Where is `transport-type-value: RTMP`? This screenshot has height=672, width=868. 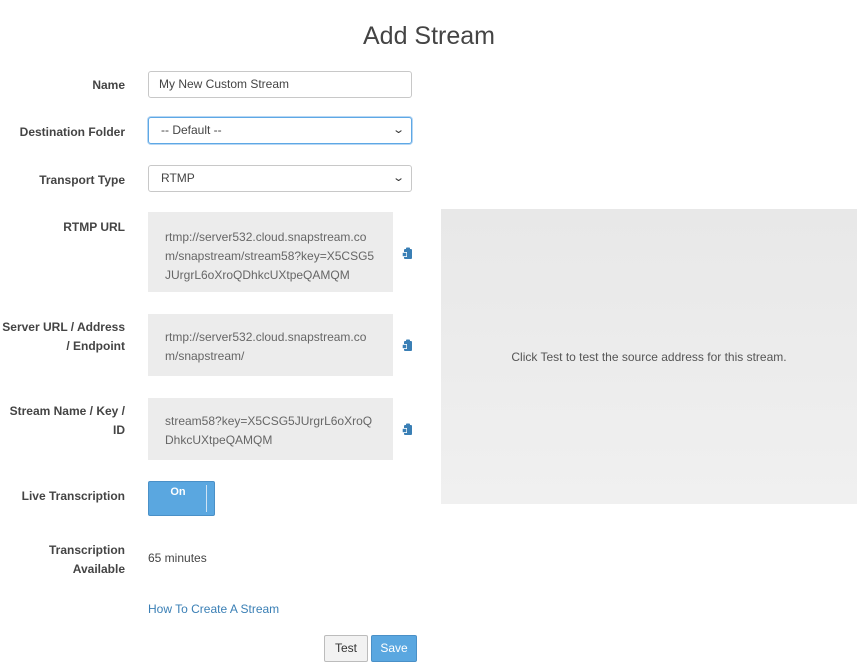 transport-type-value: RTMP is located at coordinates (178, 178).